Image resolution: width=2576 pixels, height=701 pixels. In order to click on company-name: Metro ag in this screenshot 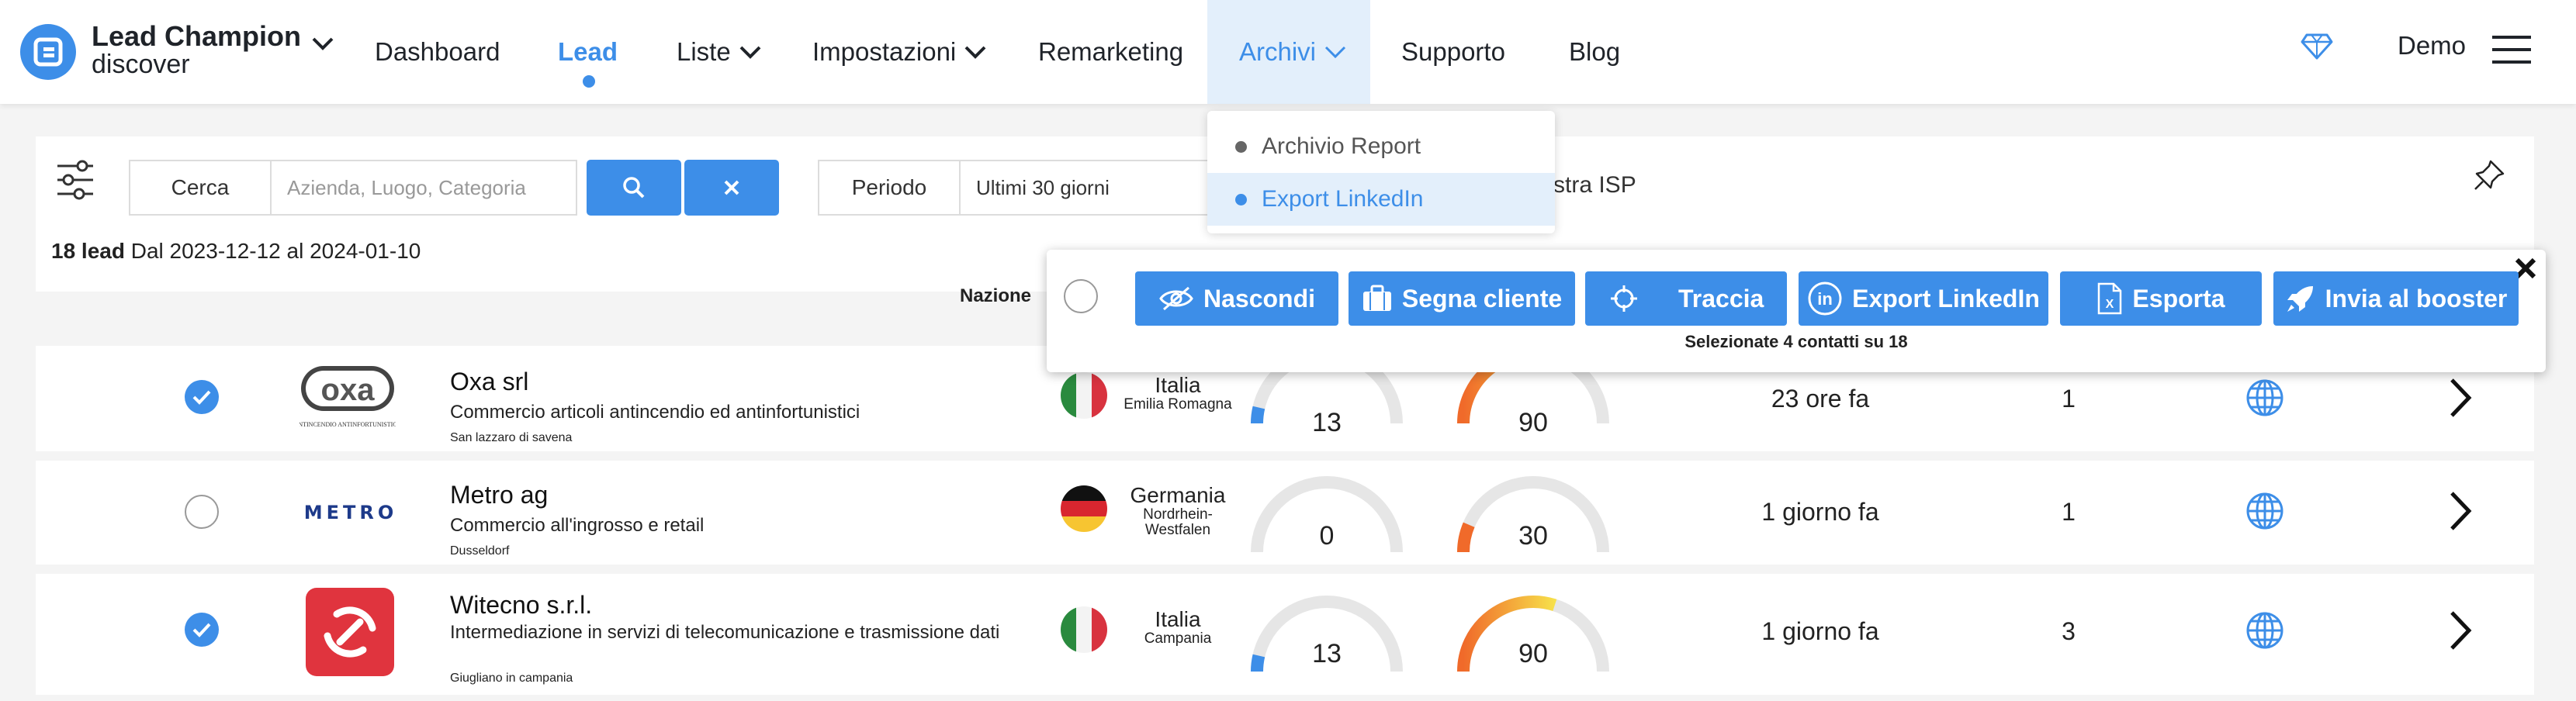, I will do `click(499, 495)`.